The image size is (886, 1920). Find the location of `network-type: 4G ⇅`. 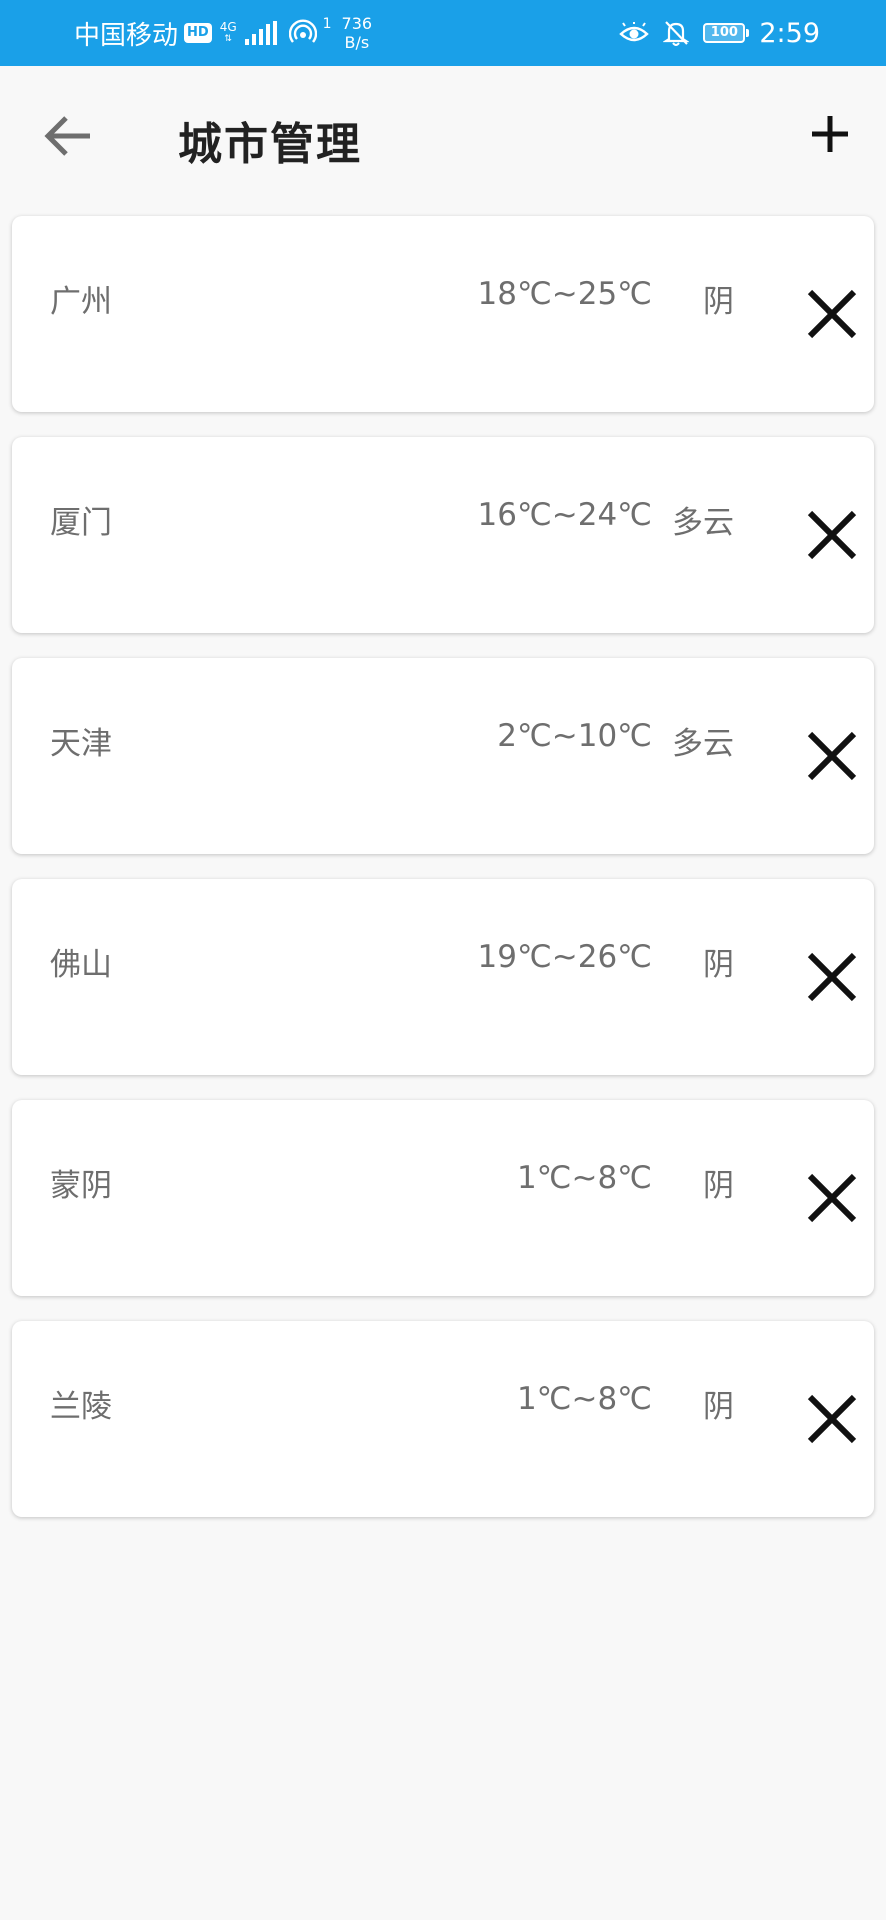

network-type: 4G ⇅ is located at coordinates (228, 33).